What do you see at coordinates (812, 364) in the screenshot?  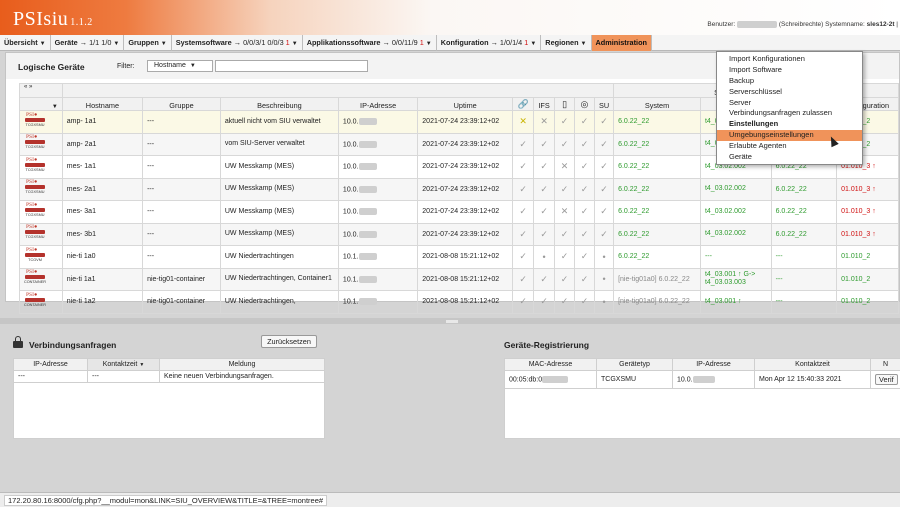 I see `col-reg-contact: Kontaktzeit` at bounding box center [812, 364].